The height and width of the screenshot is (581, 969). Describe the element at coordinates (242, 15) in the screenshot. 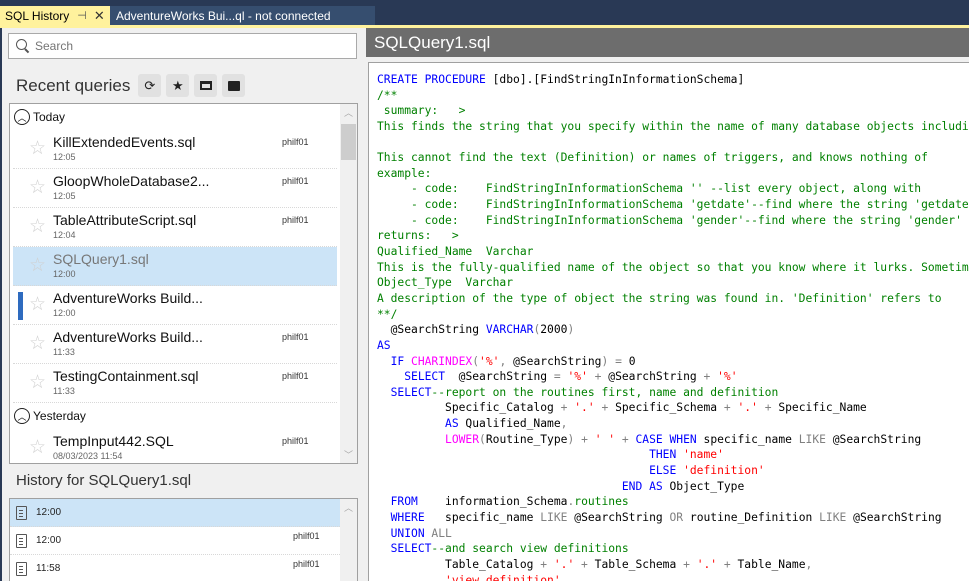

I see `tab-adventureworks: AdventureWorks Bui...ql - not connected` at that location.